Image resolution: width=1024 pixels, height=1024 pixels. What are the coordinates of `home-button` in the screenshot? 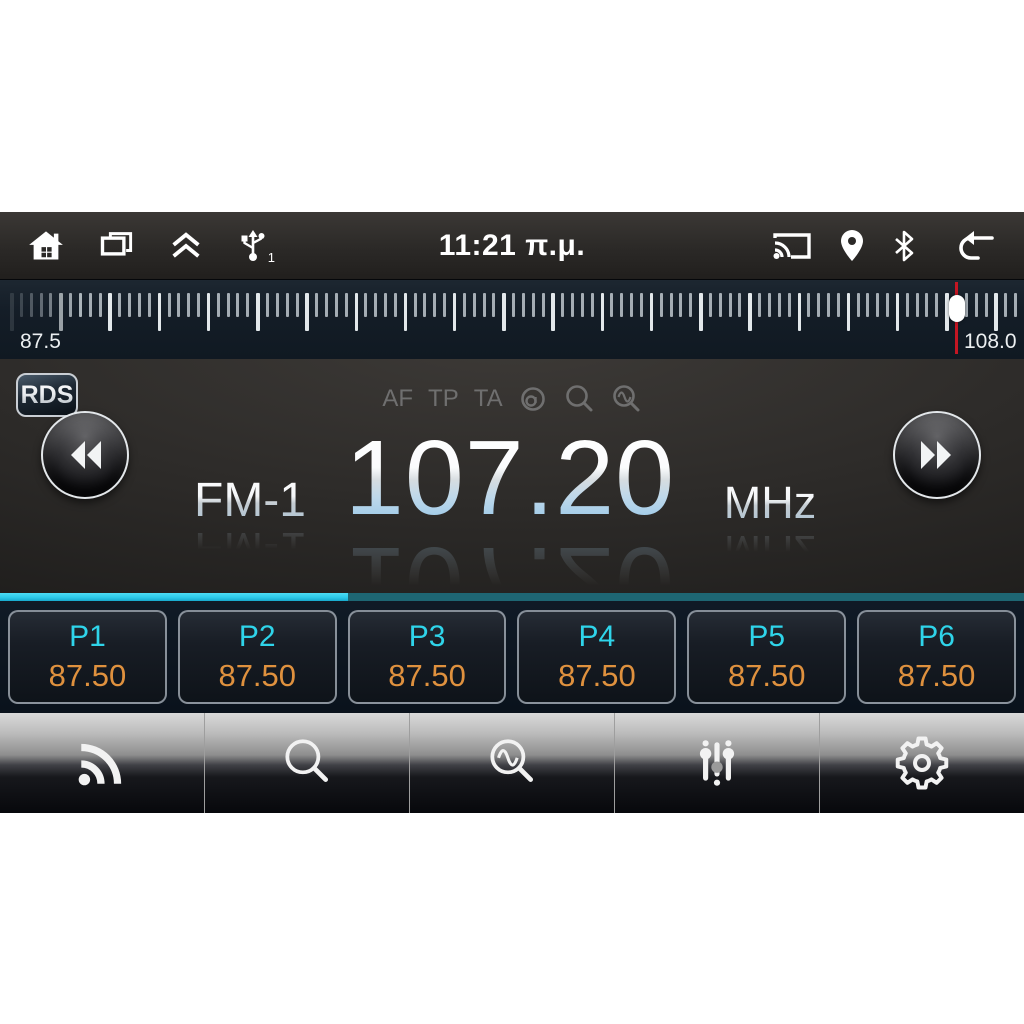 It's located at (46, 246).